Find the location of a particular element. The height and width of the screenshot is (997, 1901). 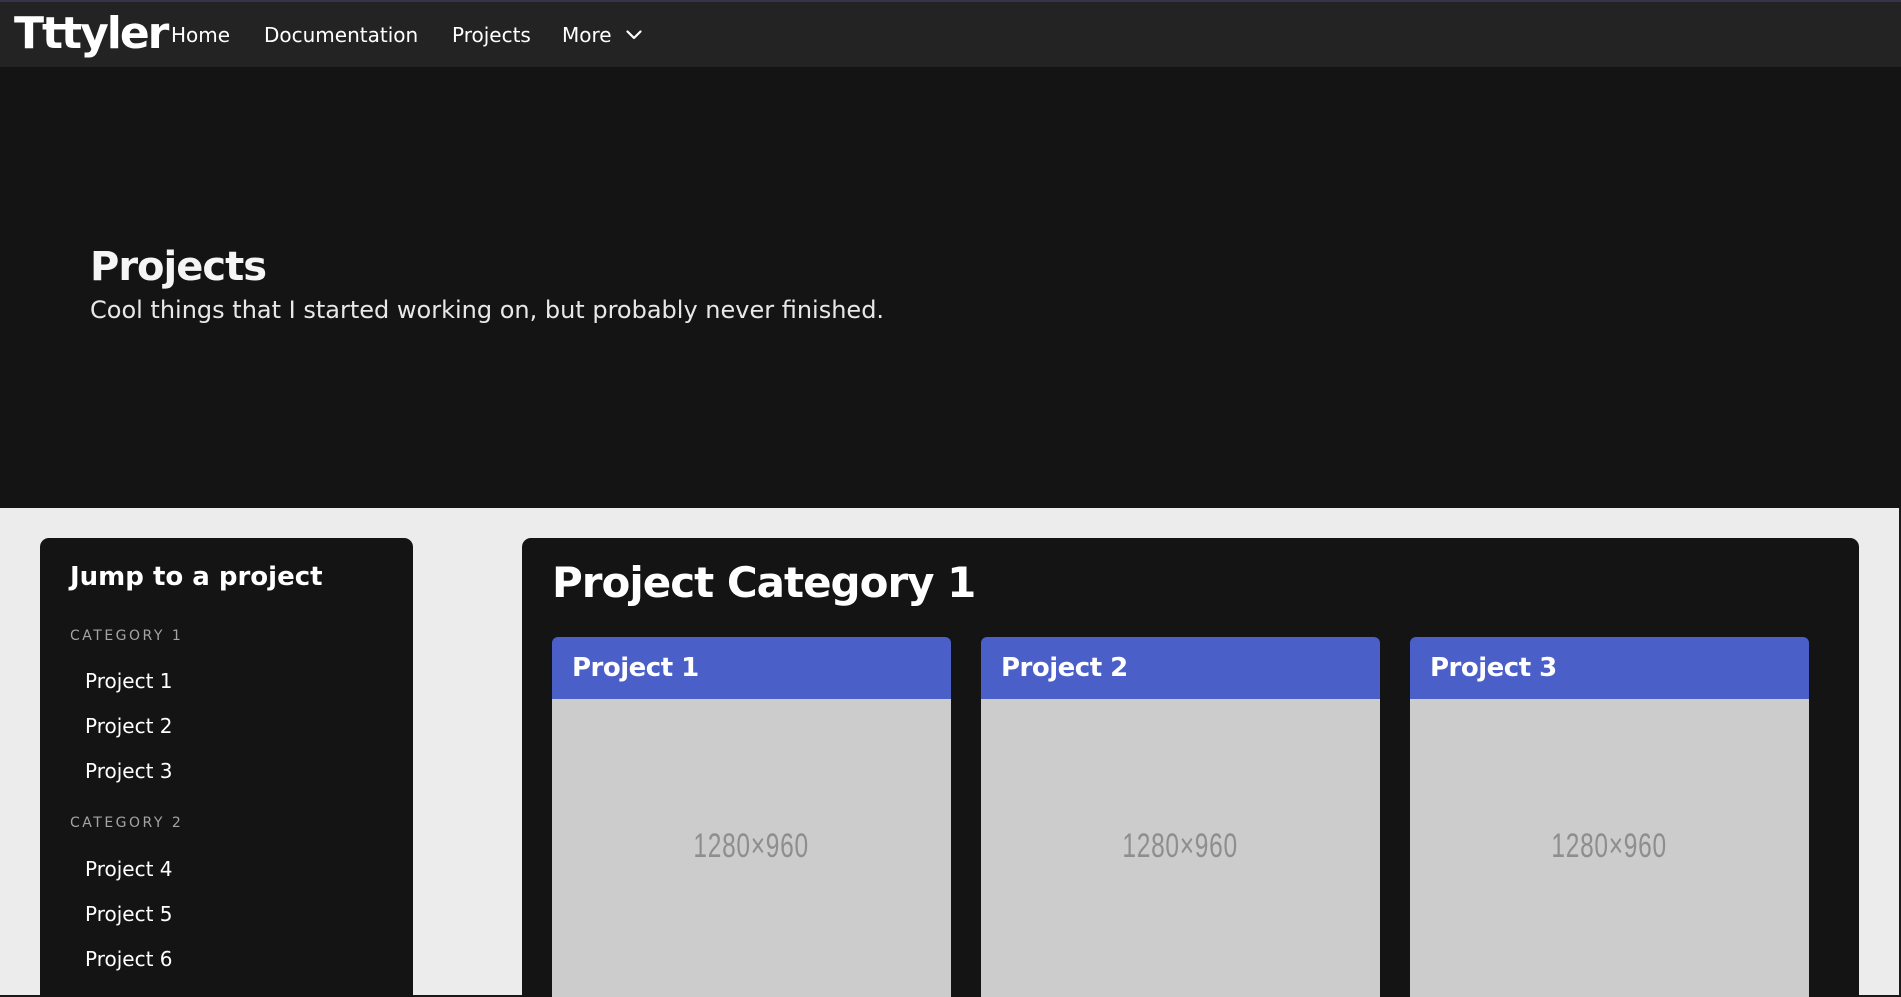

chevron-down-icon is located at coordinates (633, 35).